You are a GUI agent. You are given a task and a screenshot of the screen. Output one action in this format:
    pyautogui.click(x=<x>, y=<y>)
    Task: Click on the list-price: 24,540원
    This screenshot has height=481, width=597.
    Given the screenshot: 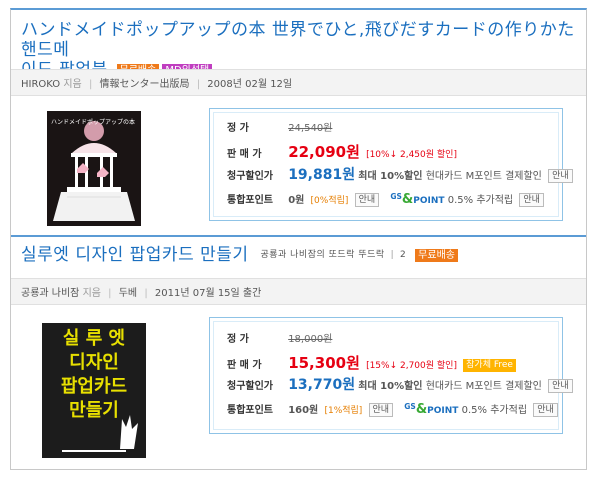 What is the action you would take?
    pyautogui.click(x=310, y=128)
    